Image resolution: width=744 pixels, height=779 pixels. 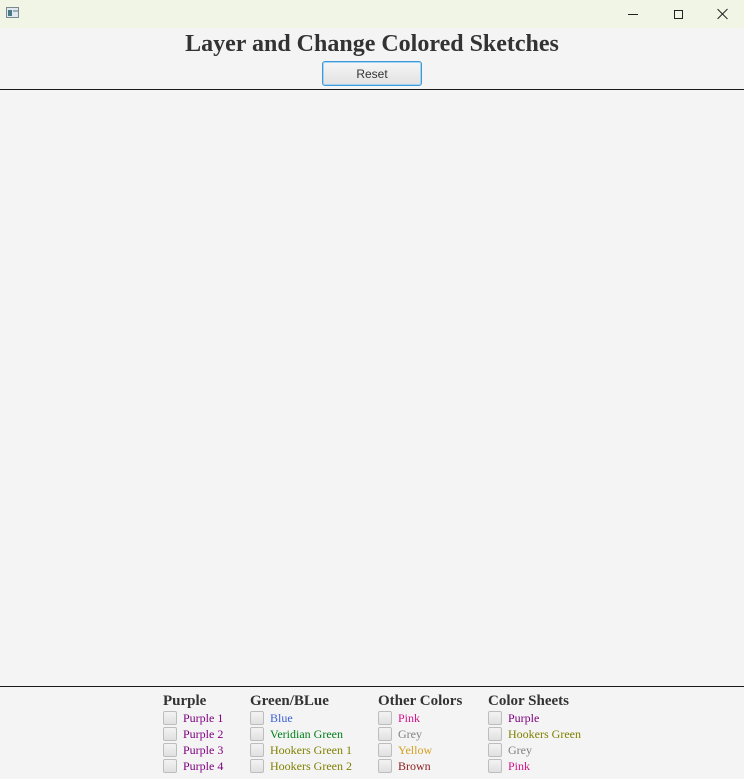 I want to click on option-purple-2: Purple 2, so click(x=193, y=734).